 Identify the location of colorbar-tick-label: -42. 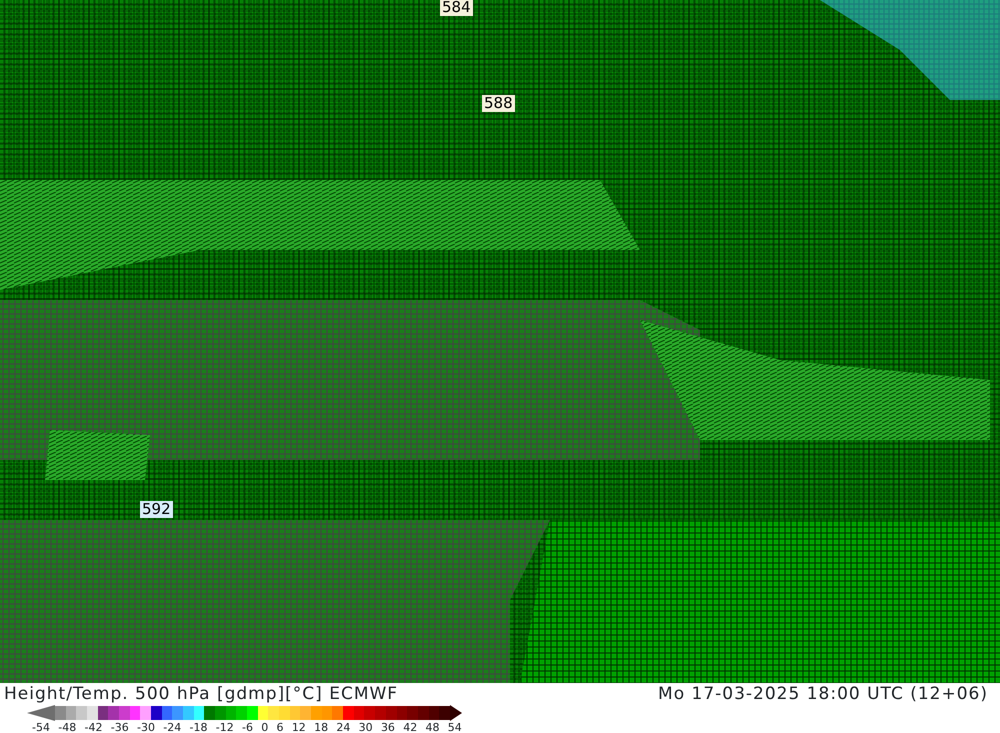
(93, 727).